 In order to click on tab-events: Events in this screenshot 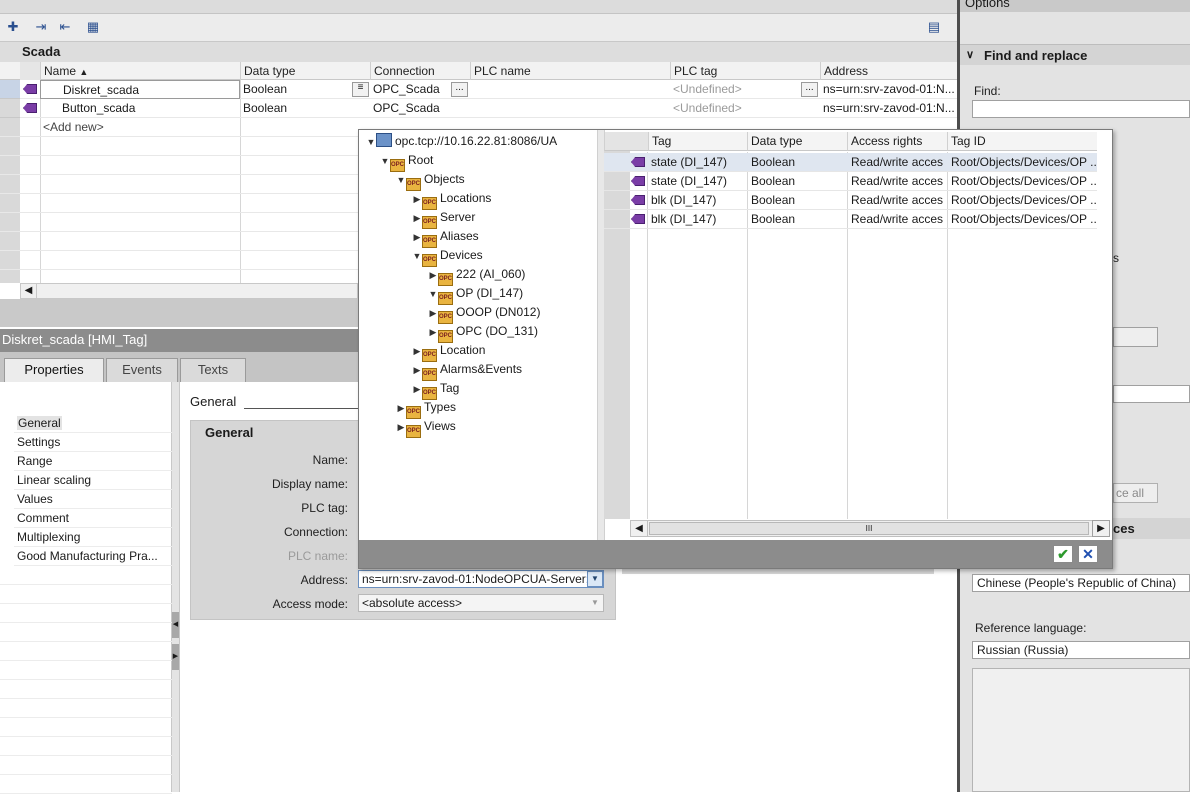, I will do `click(142, 370)`.